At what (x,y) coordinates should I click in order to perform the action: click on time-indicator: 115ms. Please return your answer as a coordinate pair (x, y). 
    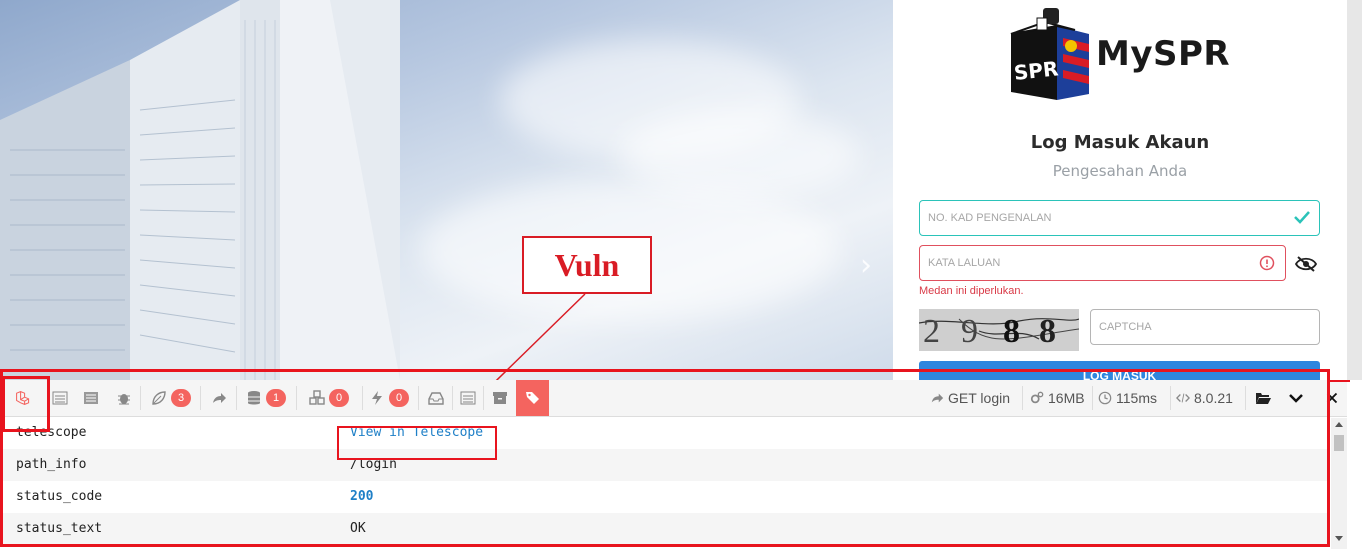
    Looking at the image, I should click on (1127, 398).